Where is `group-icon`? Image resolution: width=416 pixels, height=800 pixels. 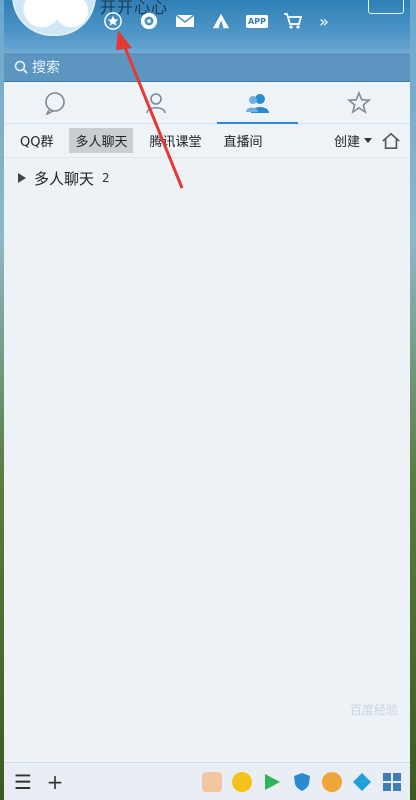 group-icon is located at coordinates (257, 103).